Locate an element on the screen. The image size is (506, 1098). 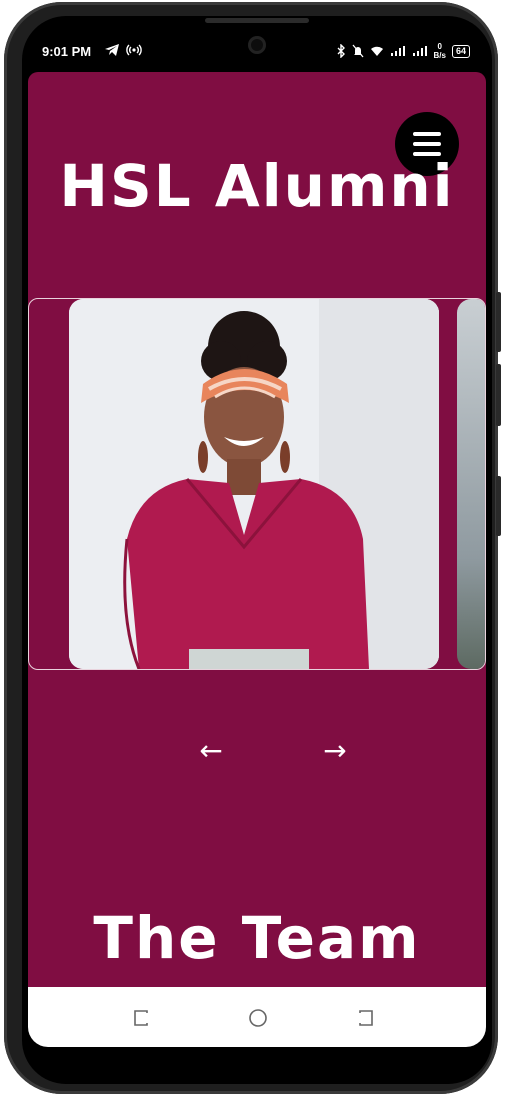
carousel-slide-next-preview is located at coordinates (471, 484).